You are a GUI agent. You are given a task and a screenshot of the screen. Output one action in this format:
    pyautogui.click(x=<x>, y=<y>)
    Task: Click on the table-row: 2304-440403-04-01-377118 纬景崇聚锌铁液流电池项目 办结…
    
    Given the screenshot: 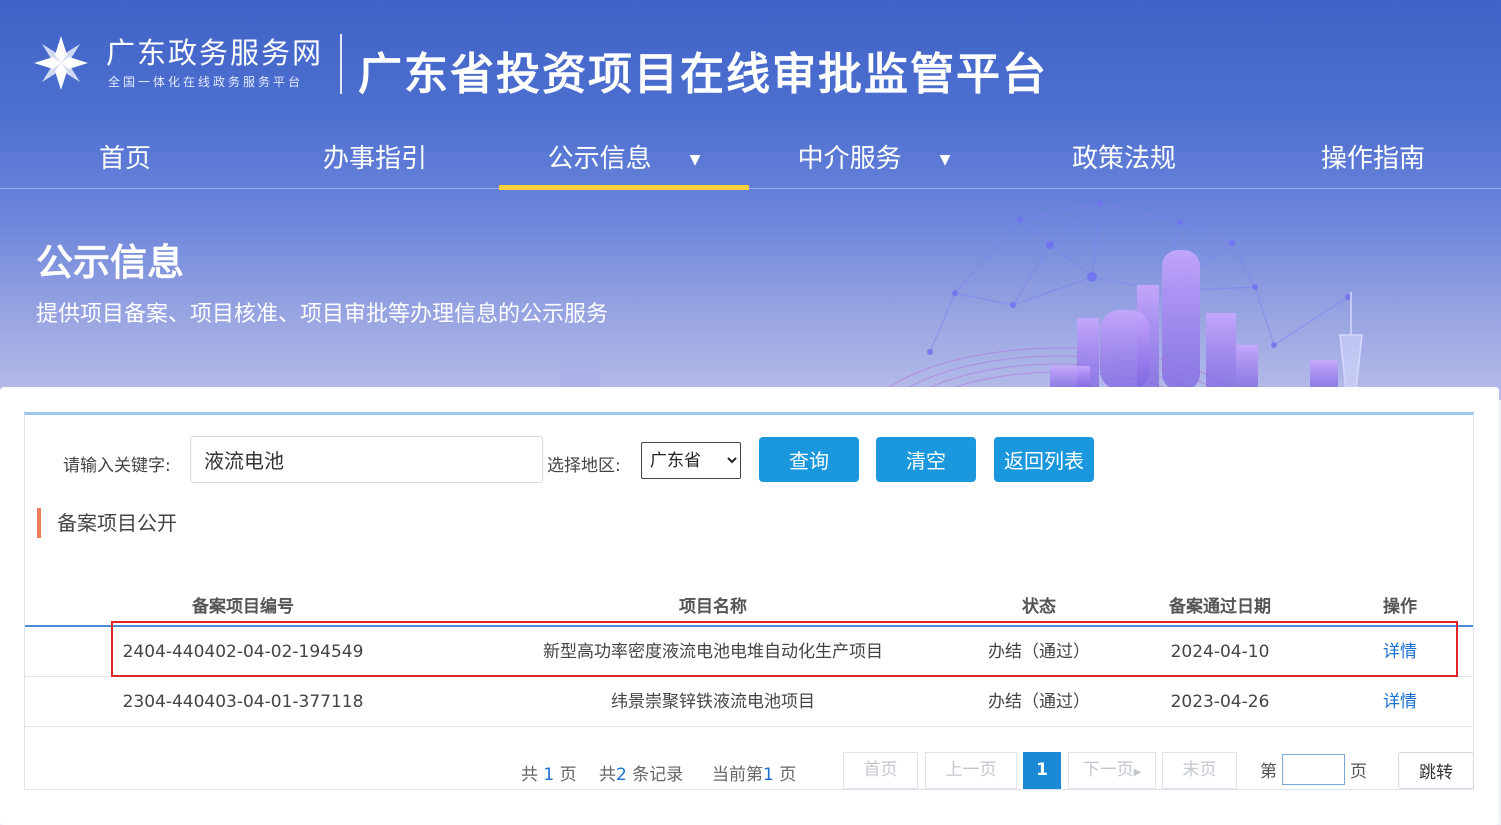 What is the action you would take?
    pyautogui.click(x=749, y=702)
    